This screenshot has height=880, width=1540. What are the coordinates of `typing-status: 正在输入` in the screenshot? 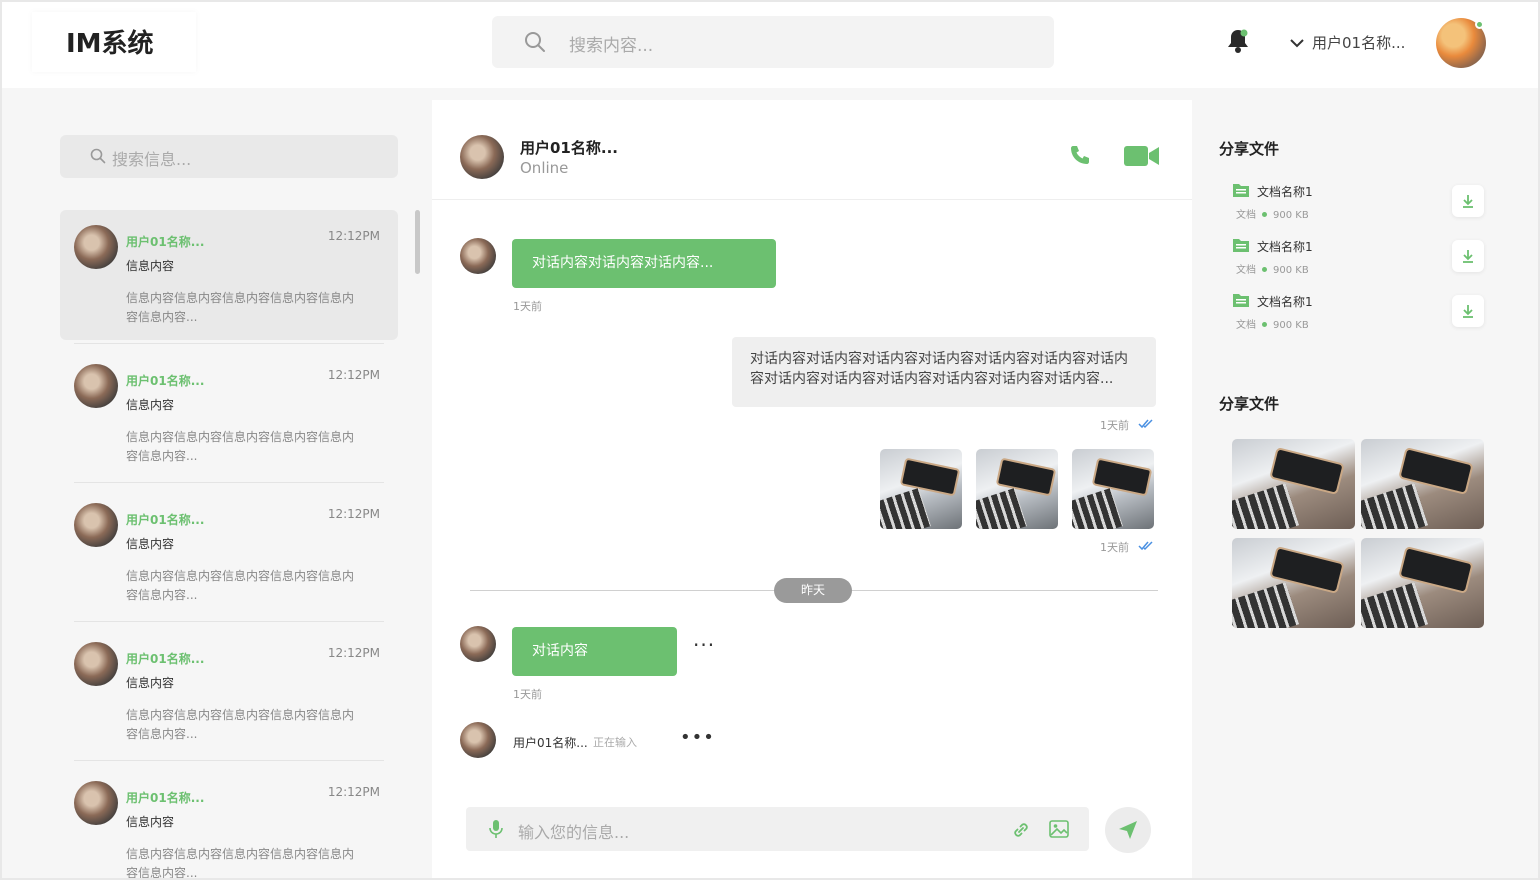 It's located at (615, 742).